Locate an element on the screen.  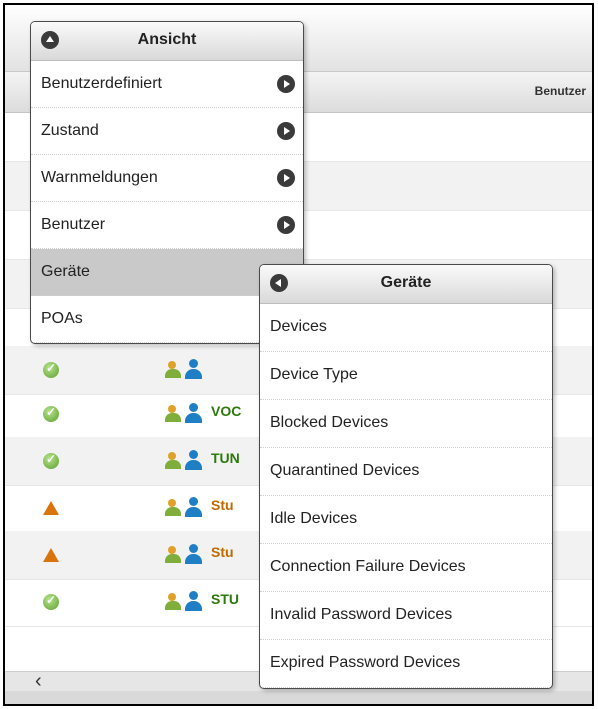
menu-item-connection-failure-devices: Connection Failure Devices is located at coordinates (406, 568).